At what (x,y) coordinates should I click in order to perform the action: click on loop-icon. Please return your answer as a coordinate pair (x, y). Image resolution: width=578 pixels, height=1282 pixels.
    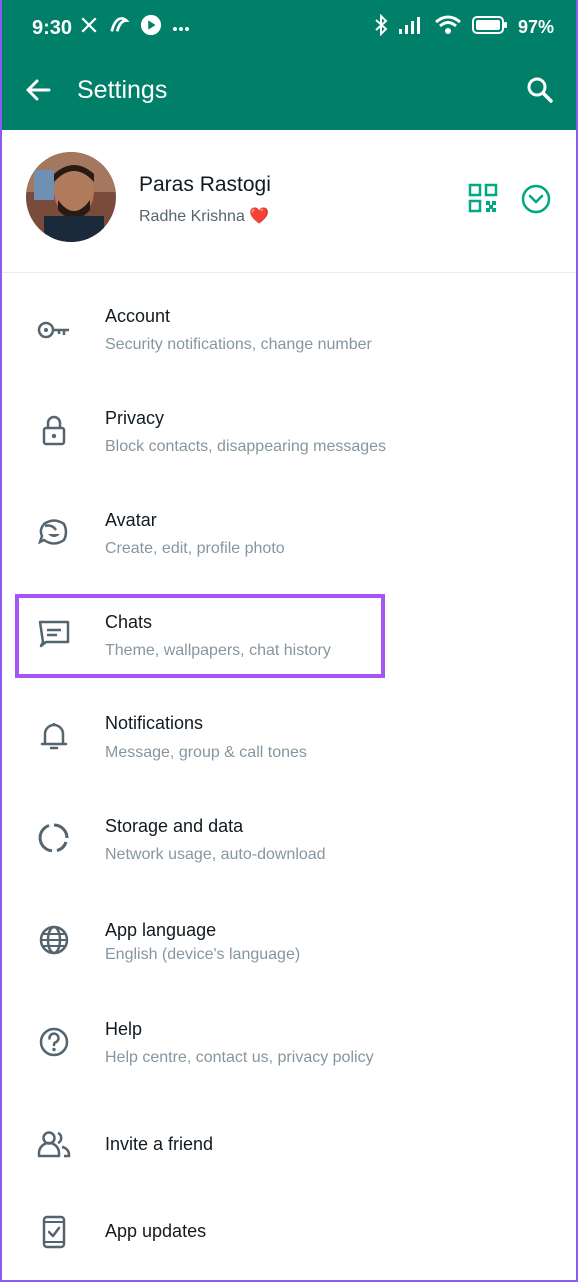
    Looking at the image, I should click on (119, 27).